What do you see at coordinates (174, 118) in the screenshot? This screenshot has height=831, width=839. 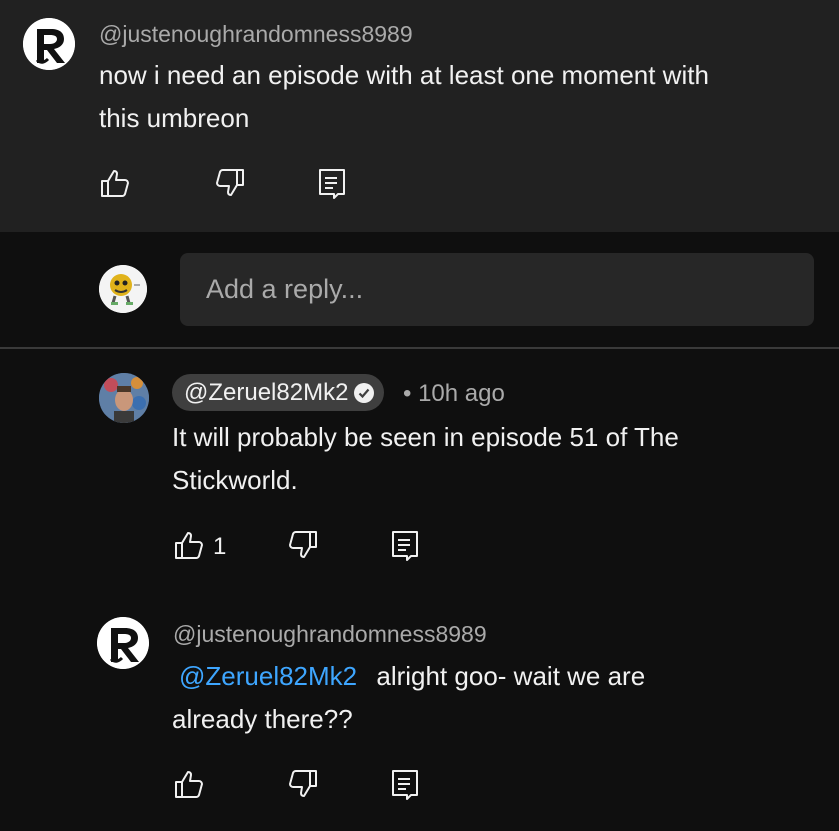 I see `comment-text-line: this umbreon` at bounding box center [174, 118].